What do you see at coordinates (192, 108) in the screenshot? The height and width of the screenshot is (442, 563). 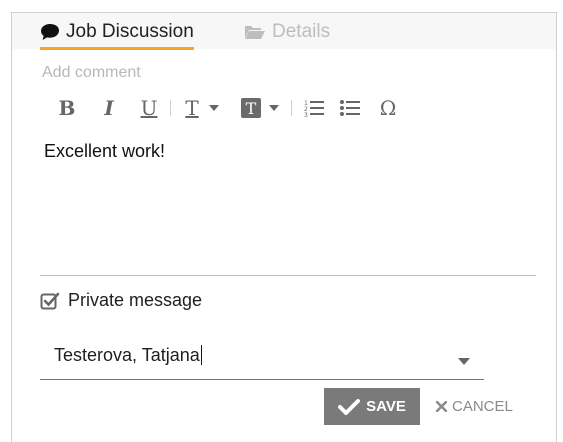 I see `text-color-button: T` at bounding box center [192, 108].